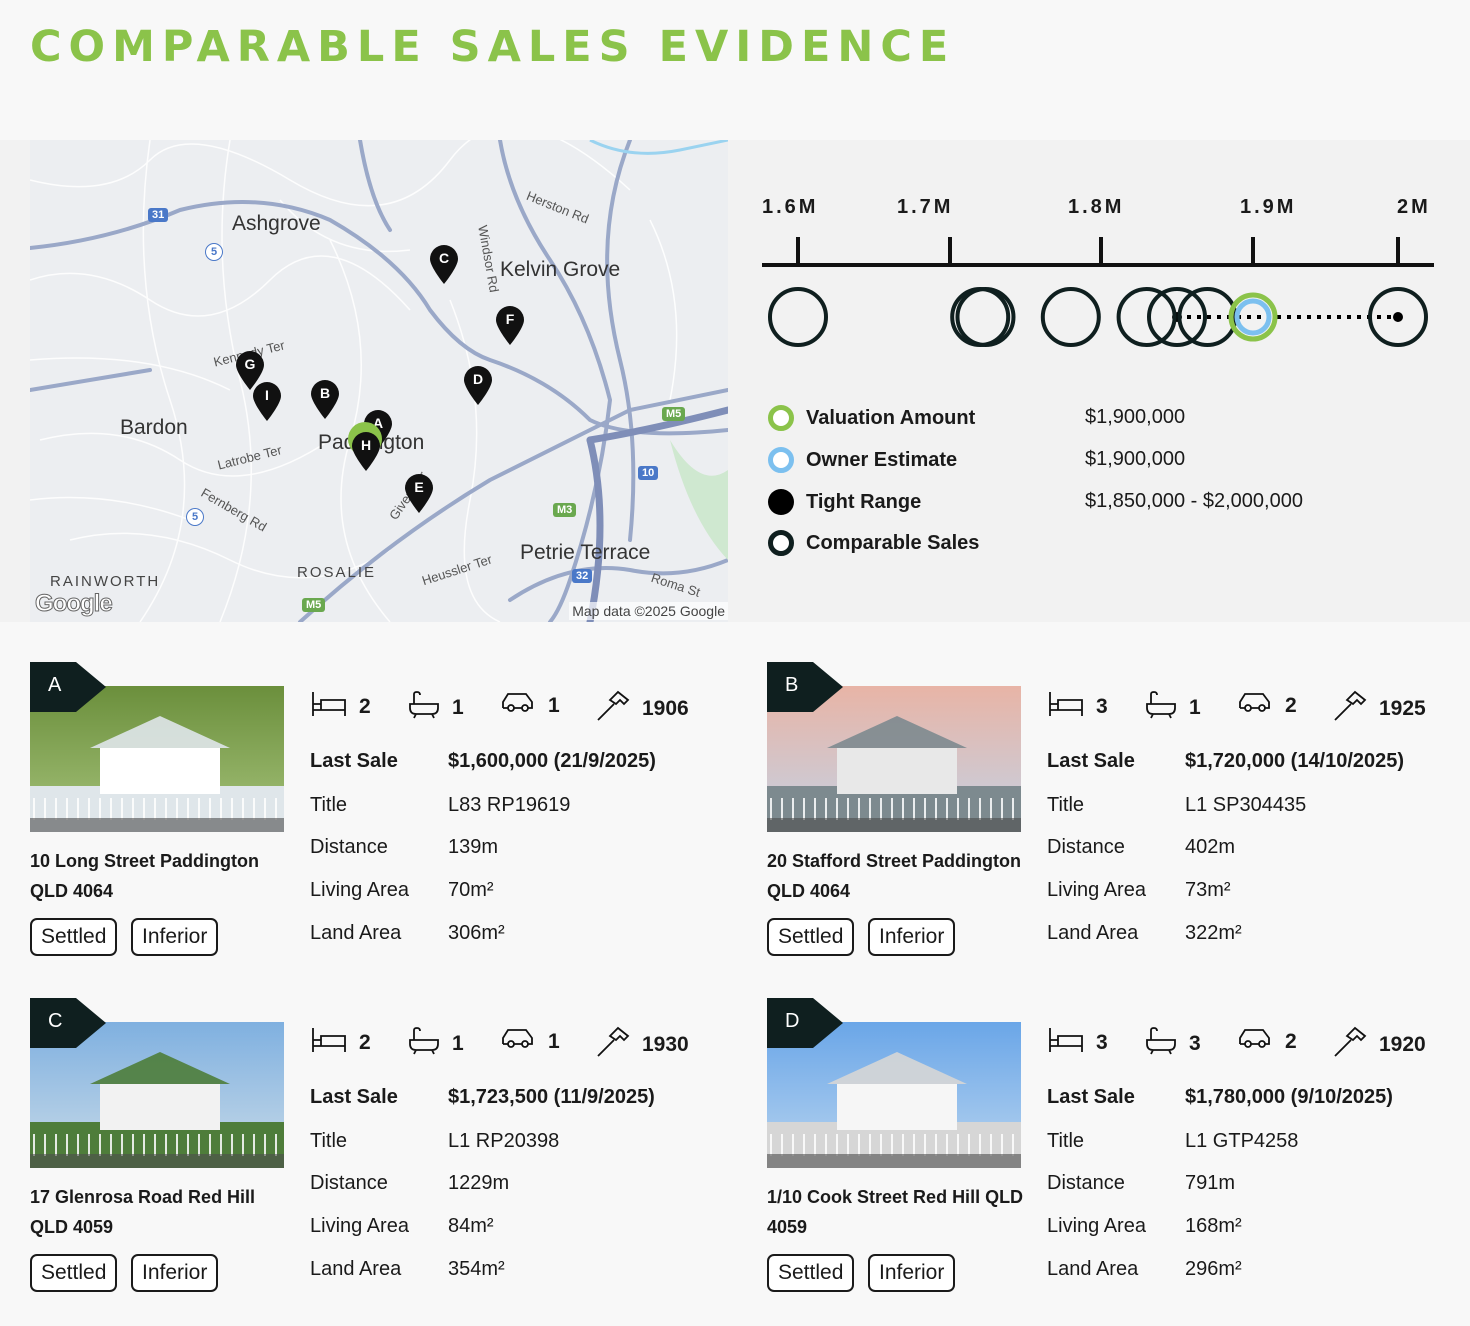  Describe the element at coordinates (781, 543) in the screenshot. I see `comparable-ring-icon` at that location.